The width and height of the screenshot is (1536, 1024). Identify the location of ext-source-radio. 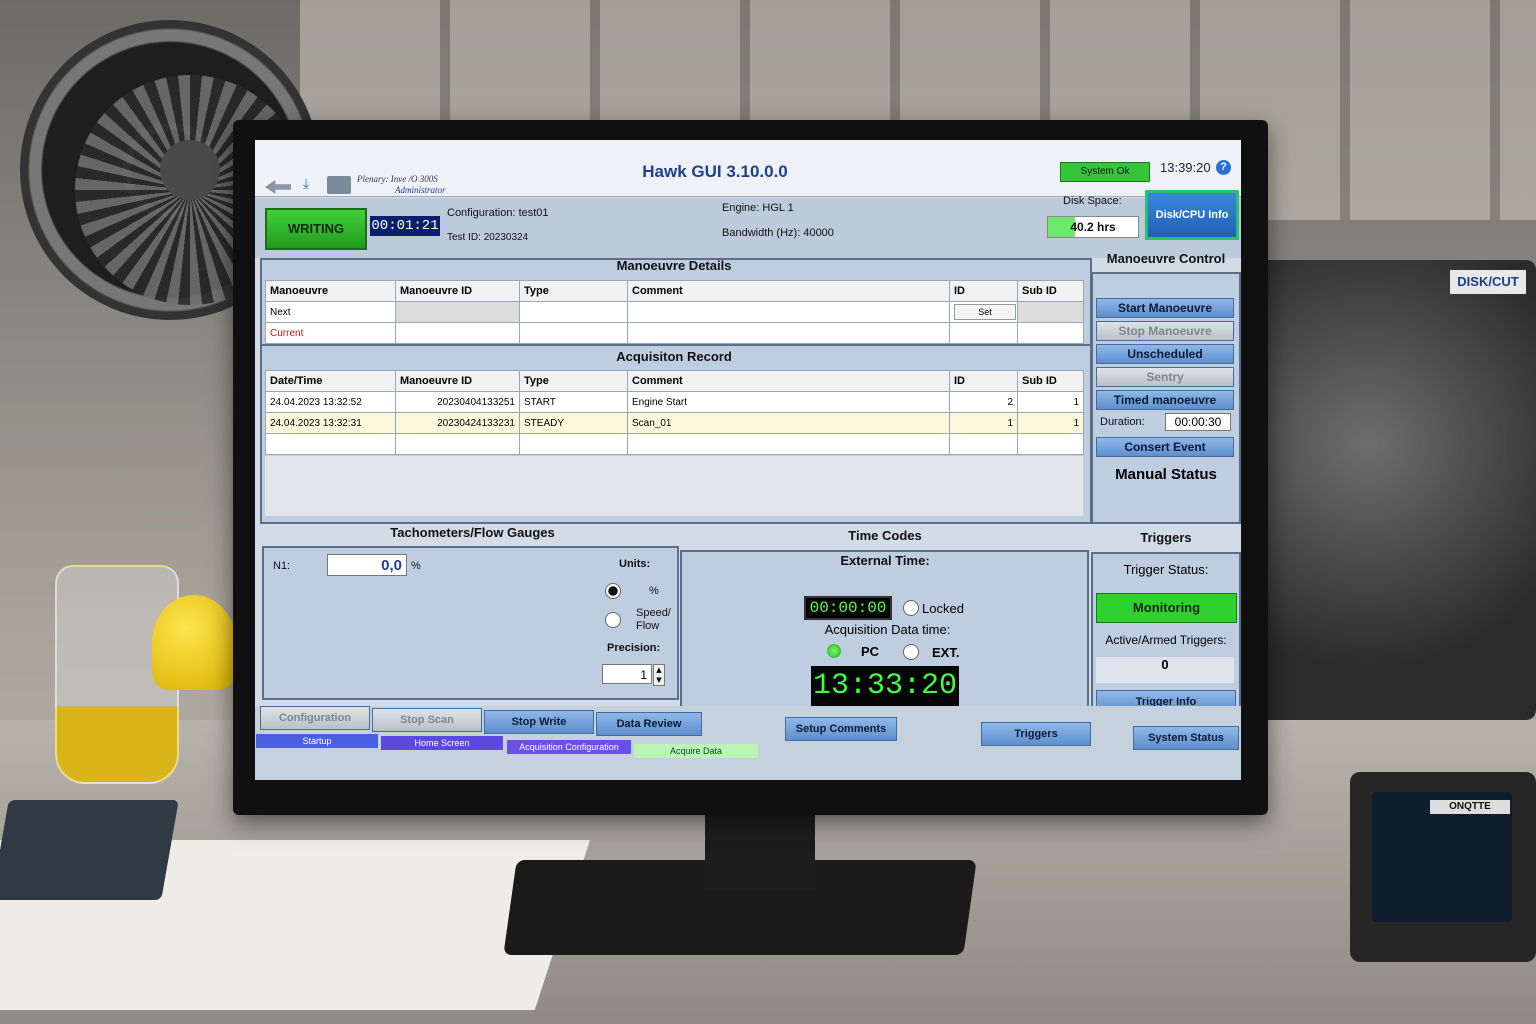
(911, 652).